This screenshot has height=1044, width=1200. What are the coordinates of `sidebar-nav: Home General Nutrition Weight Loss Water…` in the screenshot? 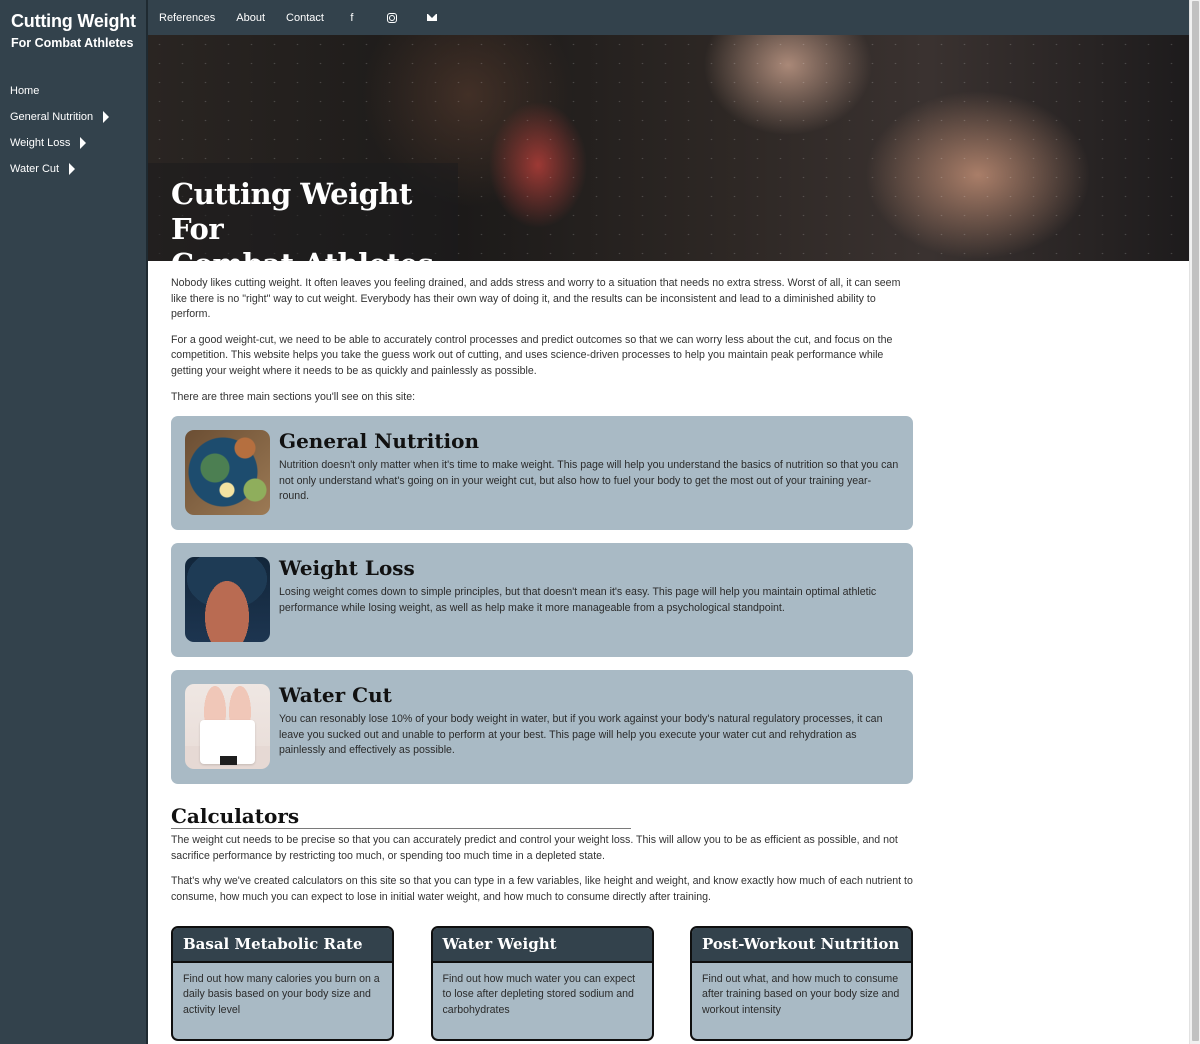 It's located at (73, 130).